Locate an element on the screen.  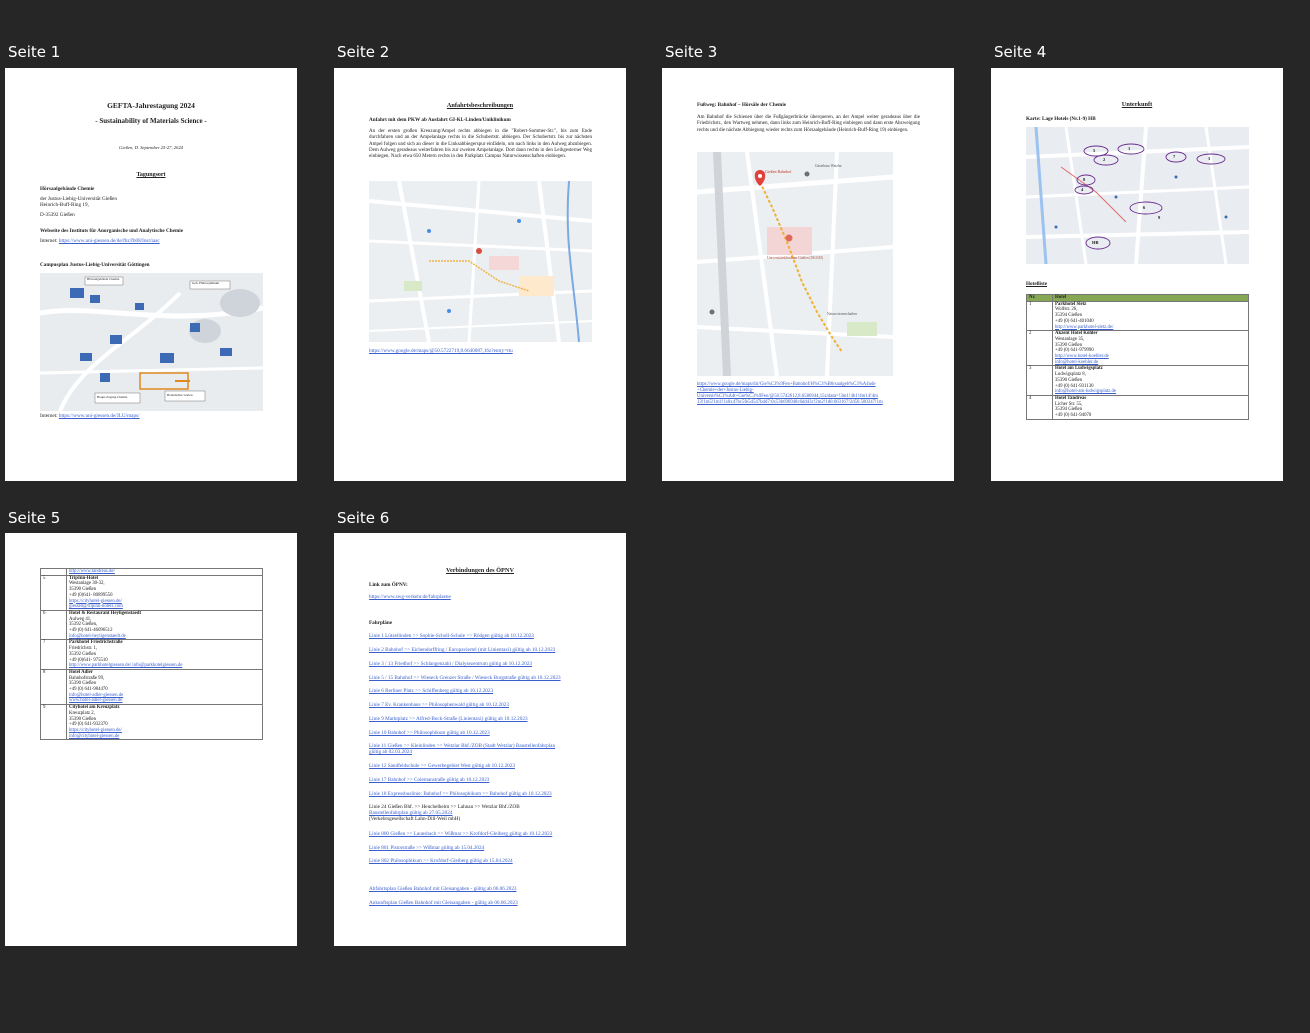
page-label-1: Seite 1 is located at coordinates (34, 52).